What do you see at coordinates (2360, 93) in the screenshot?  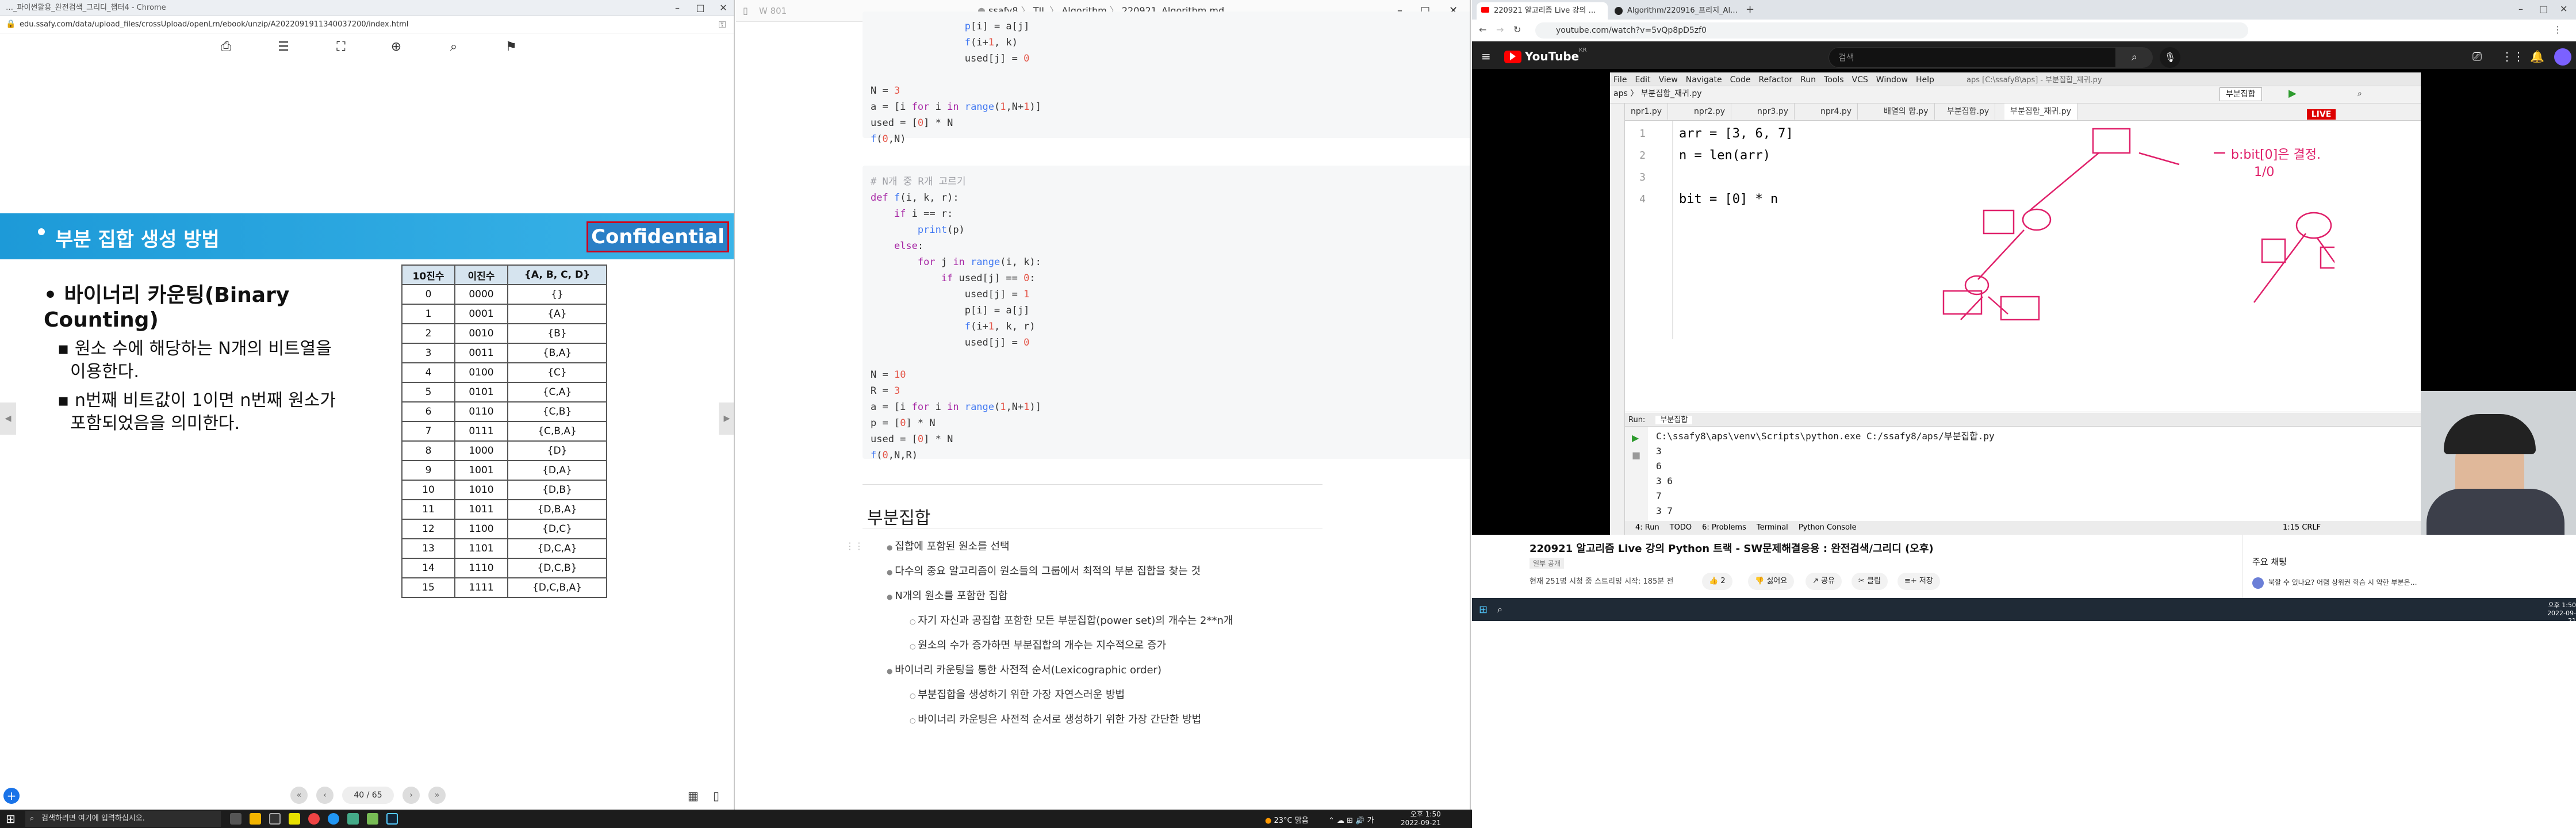 I see `search-everywhere-icon: ⌕` at bounding box center [2360, 93].